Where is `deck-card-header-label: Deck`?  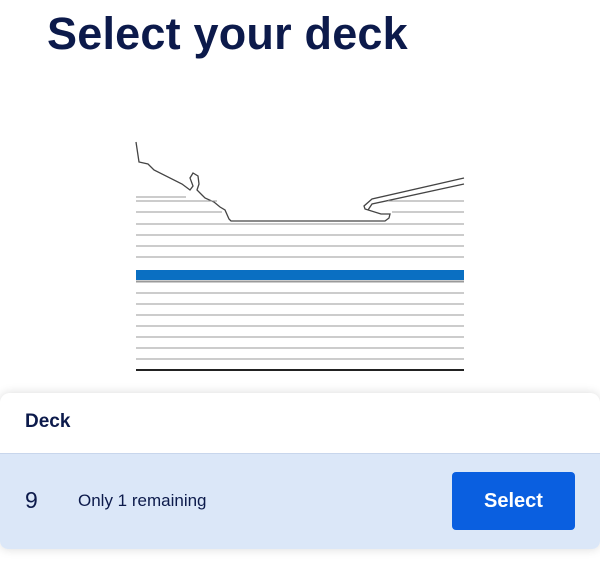 deck-card-header-label: Deck is located at coordinates (48, 421).